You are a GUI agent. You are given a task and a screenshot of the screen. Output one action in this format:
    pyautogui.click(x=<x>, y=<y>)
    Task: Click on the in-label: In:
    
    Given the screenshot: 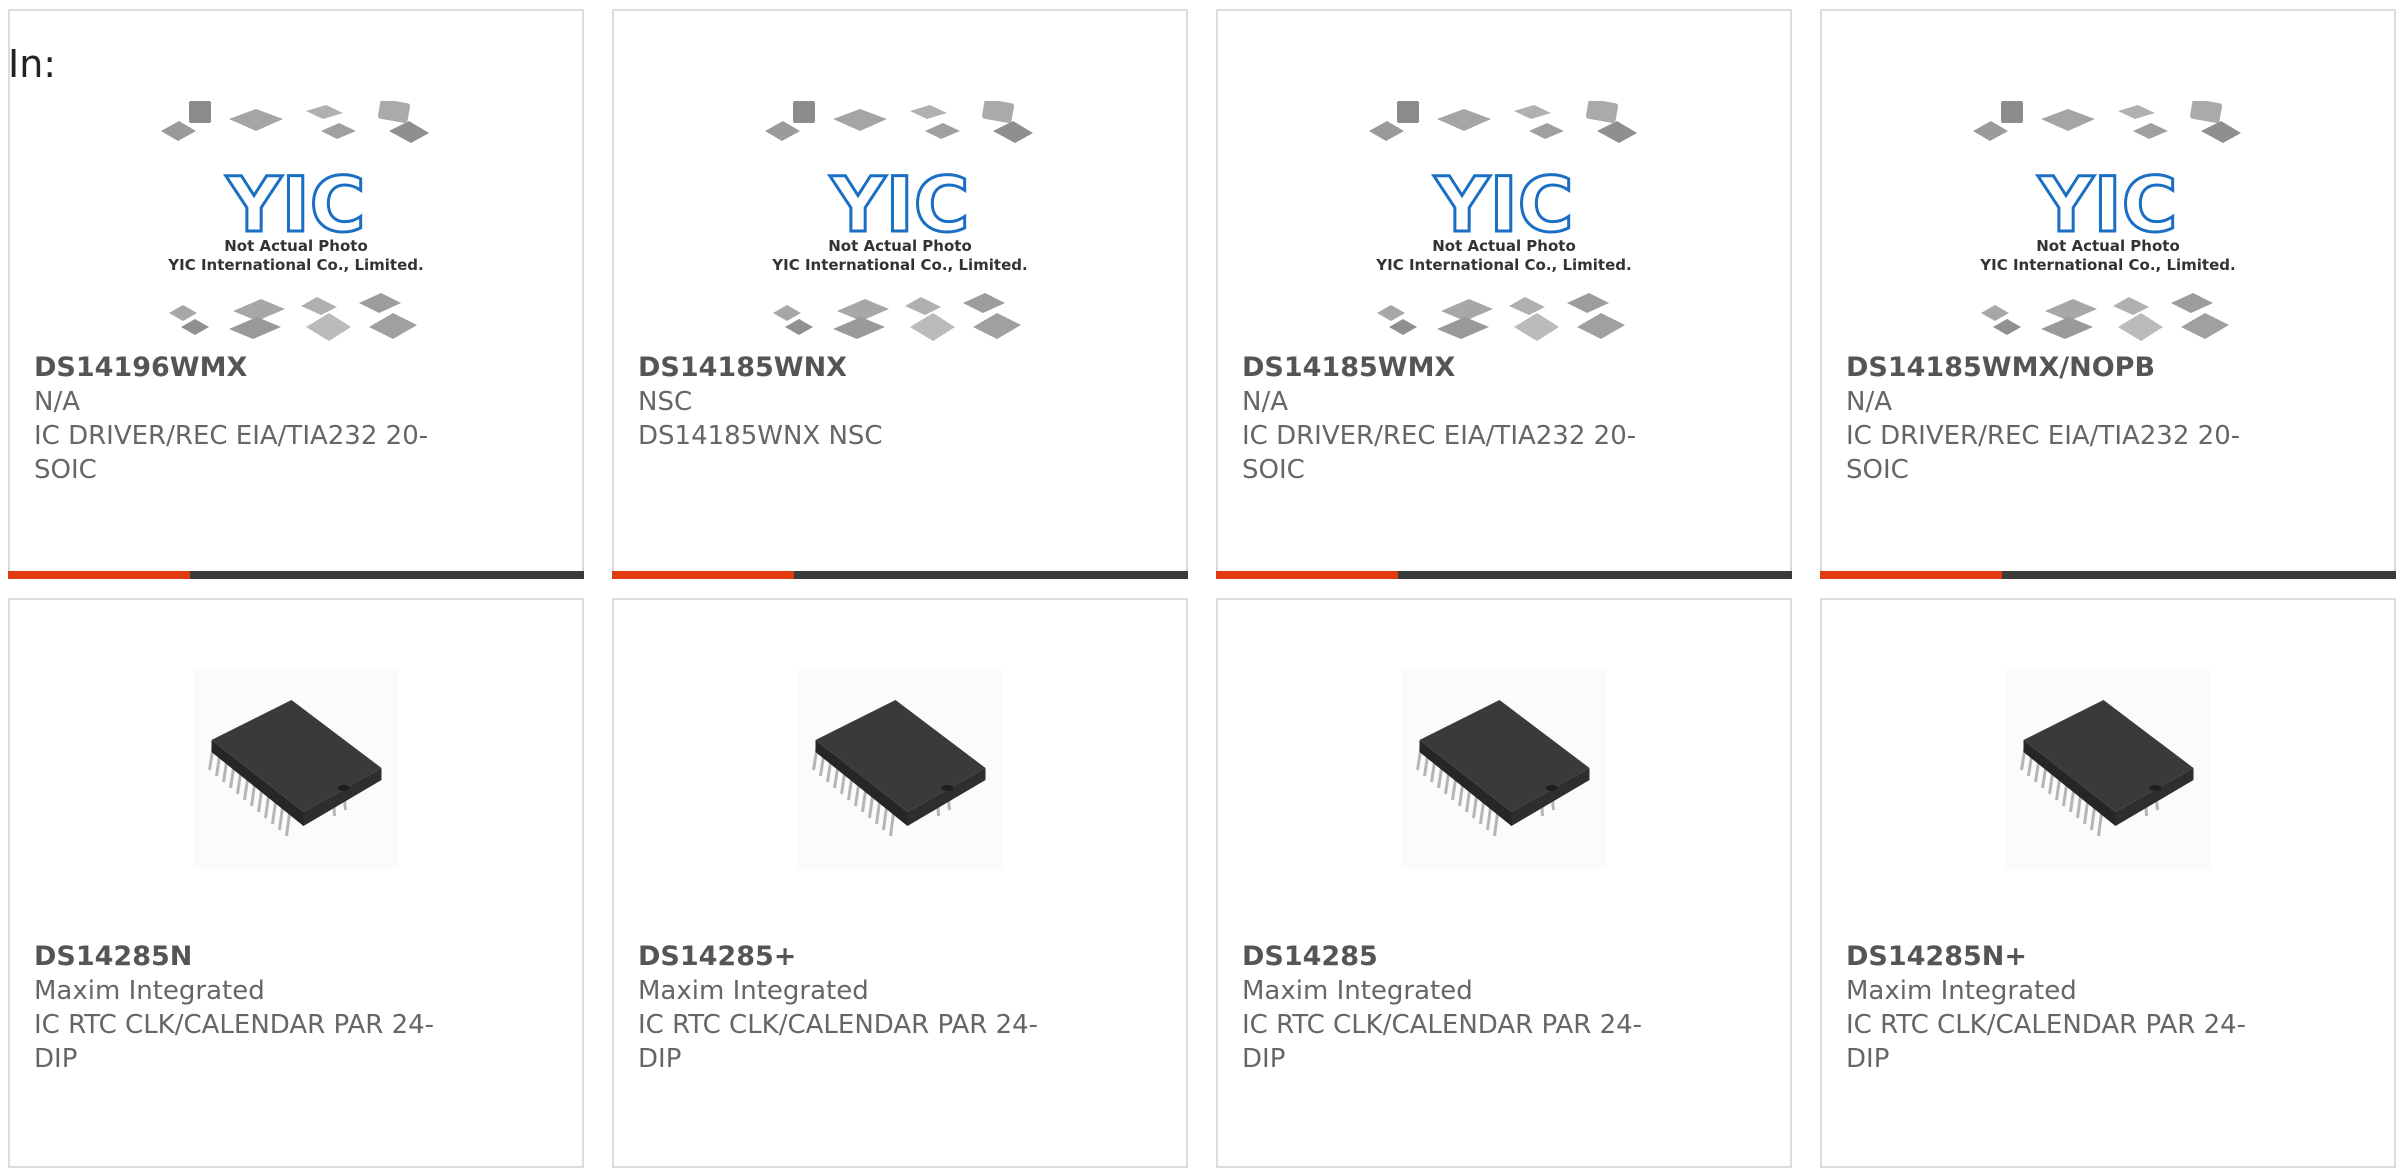 What is the action you would take?
    pyautogui.click(x=32, y=64)
    